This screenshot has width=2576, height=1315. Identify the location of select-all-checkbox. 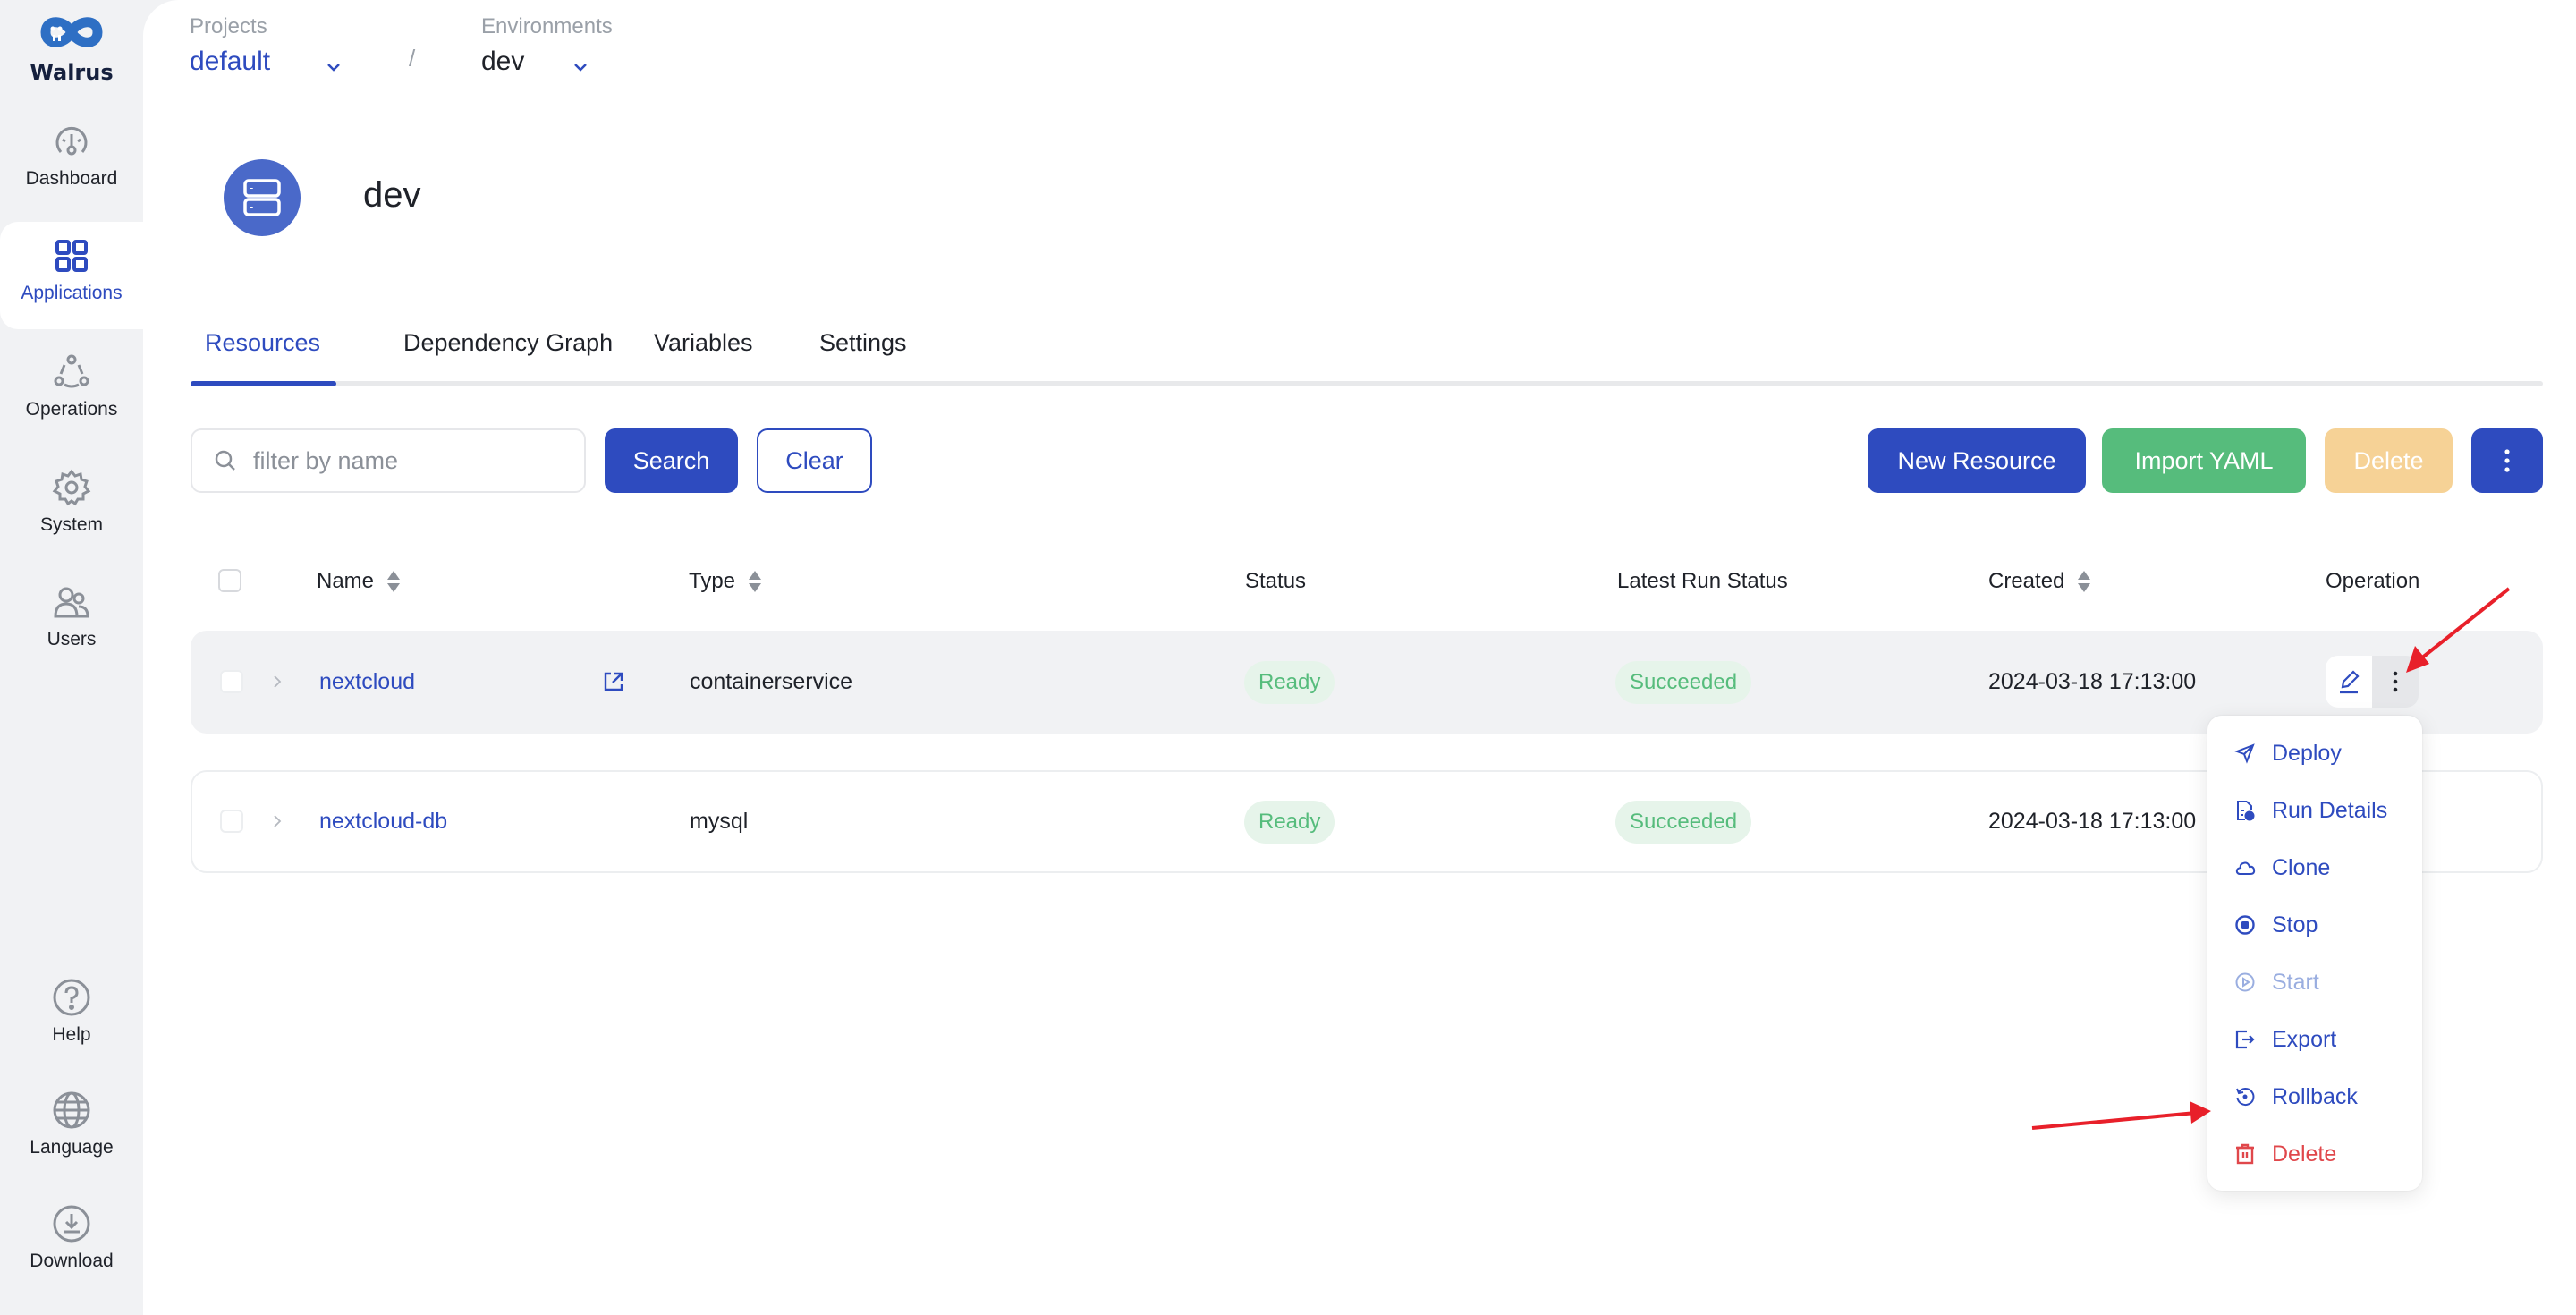
(230, 580).